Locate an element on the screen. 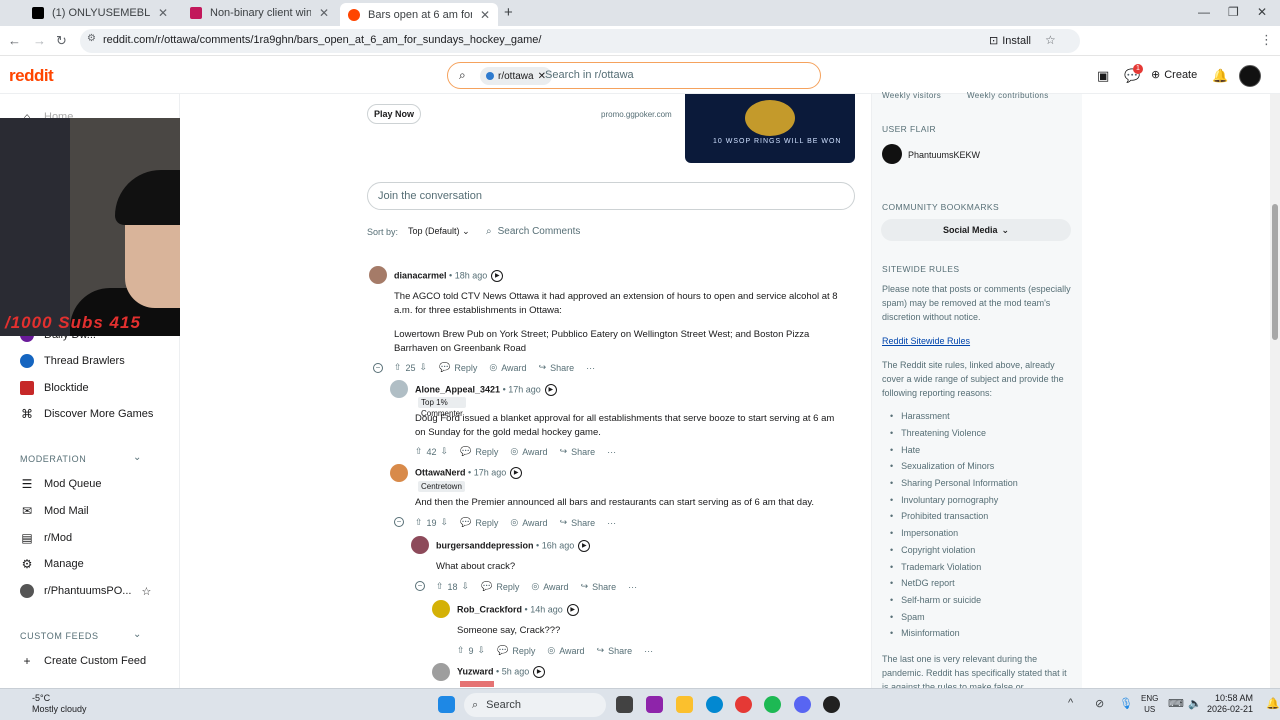  star-icon: ☆ is located at coordinates (146, 591).